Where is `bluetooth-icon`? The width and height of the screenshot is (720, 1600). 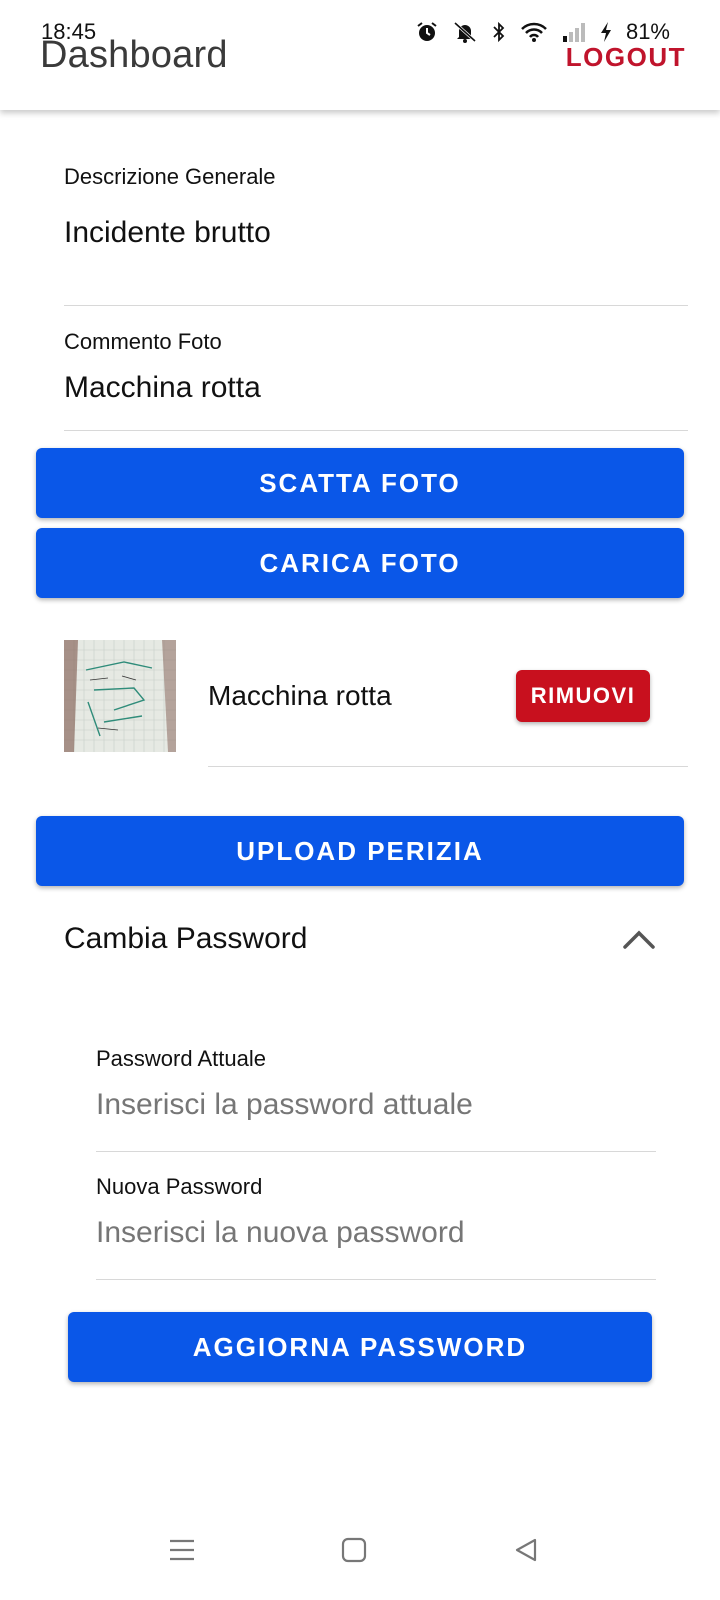
bluetooth-icon is located at coordinates (499, 32).